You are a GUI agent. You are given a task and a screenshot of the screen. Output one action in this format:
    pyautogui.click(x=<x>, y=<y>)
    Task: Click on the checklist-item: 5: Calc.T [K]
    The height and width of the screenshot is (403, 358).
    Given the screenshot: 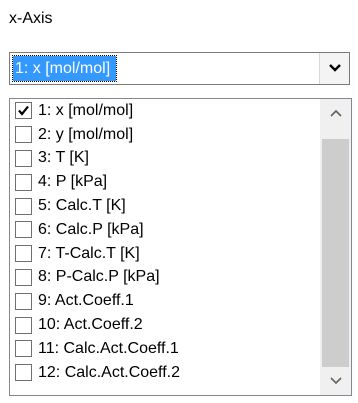 What is the action you would take?
    pyautogui.click(x=165, y=206)
    